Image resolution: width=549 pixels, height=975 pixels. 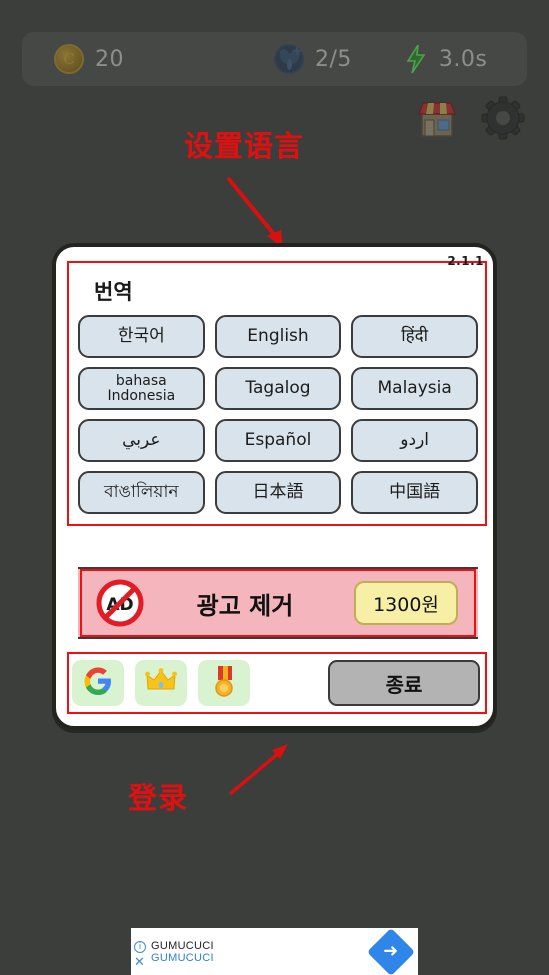 What do you see at coordinates (258, 770) in the screenshot?
I see `annotation-arrow-to-login` at bounding box center [258, 770].